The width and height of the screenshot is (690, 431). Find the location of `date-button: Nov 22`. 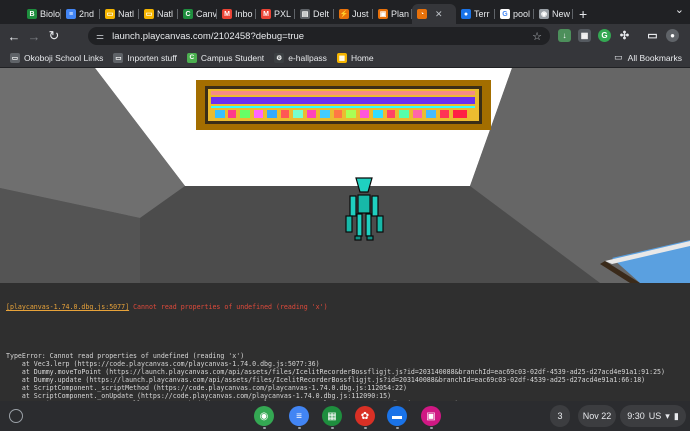

date-button: Nov 22 is located at coordinates (597, 416).